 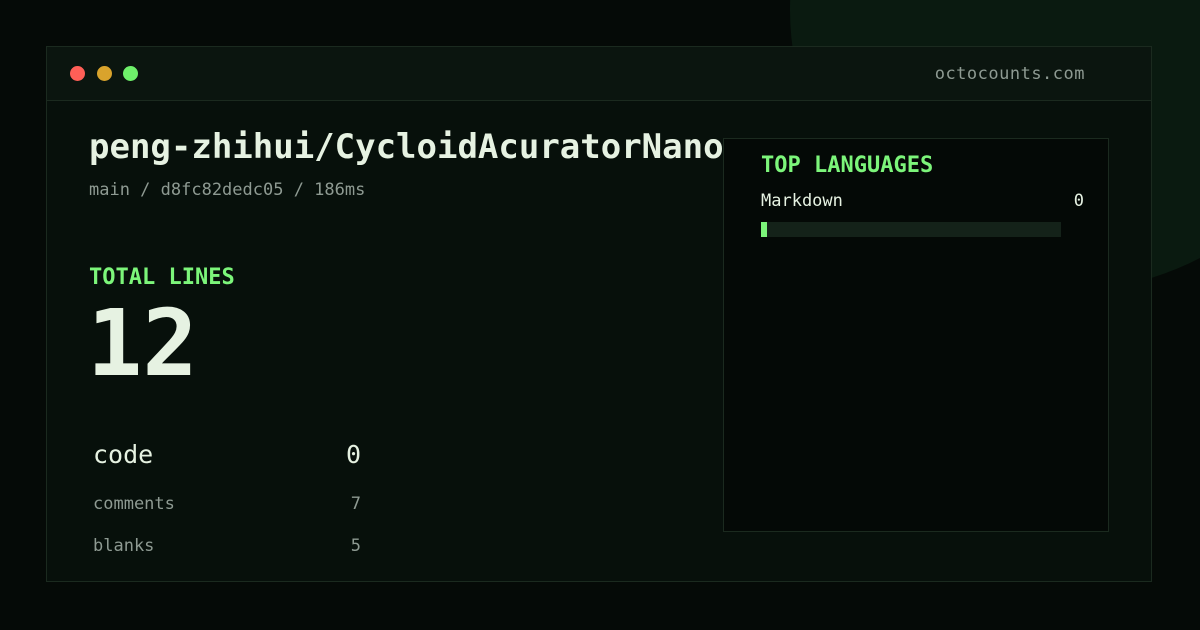 I want to click on stat-label: comments, so click(x=134, y=504).